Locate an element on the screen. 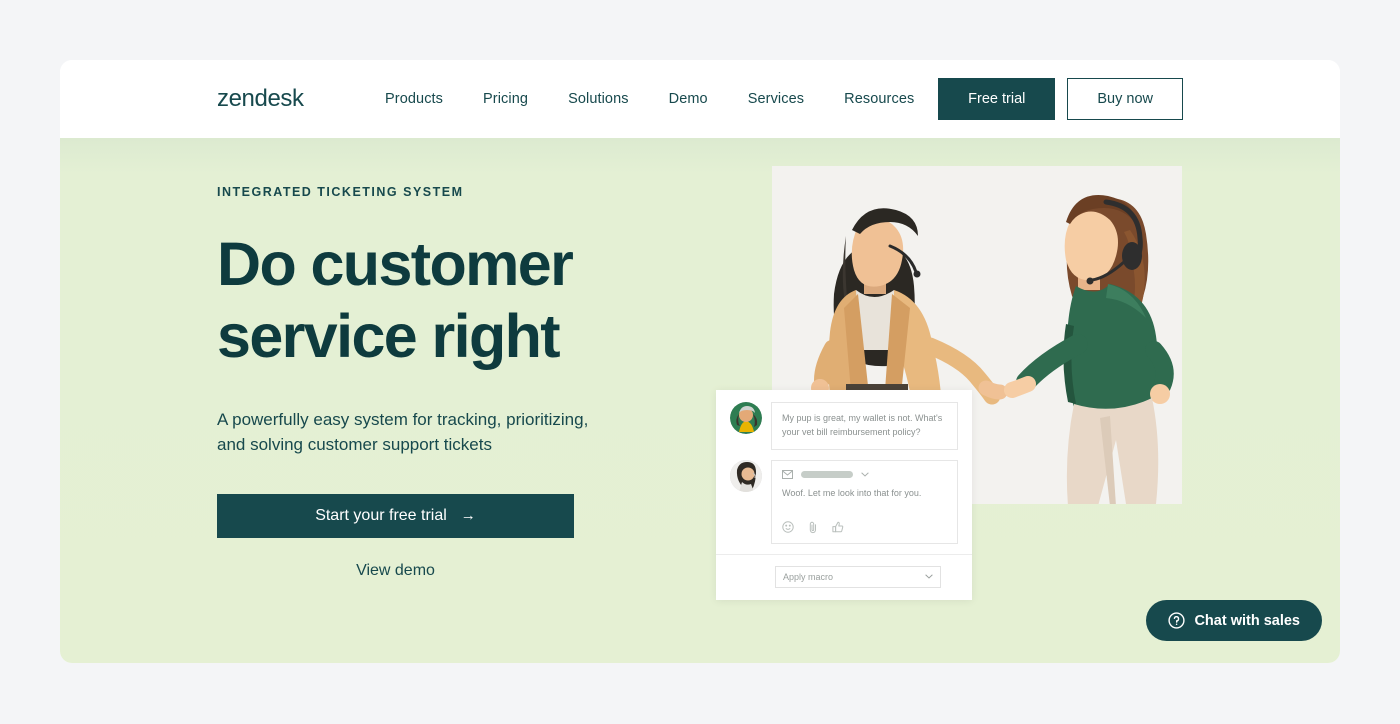 The image size is (1400, 724). emoji-icon is located at coordinates (788, 527).